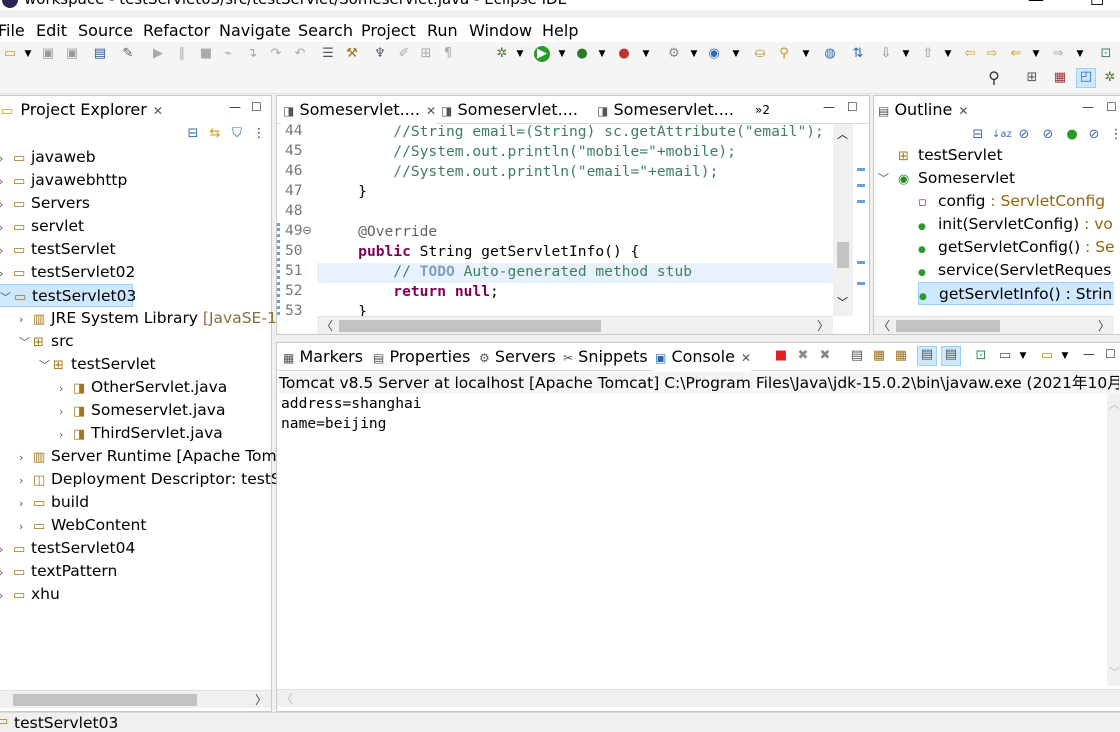 The width and height of the screenshot is (1120, 732). What do you see at coordinates (1113, 540) in the screenshot?
I see `console-vscrollbar: ︿ ﹀` at bounding box center [1113, 540].